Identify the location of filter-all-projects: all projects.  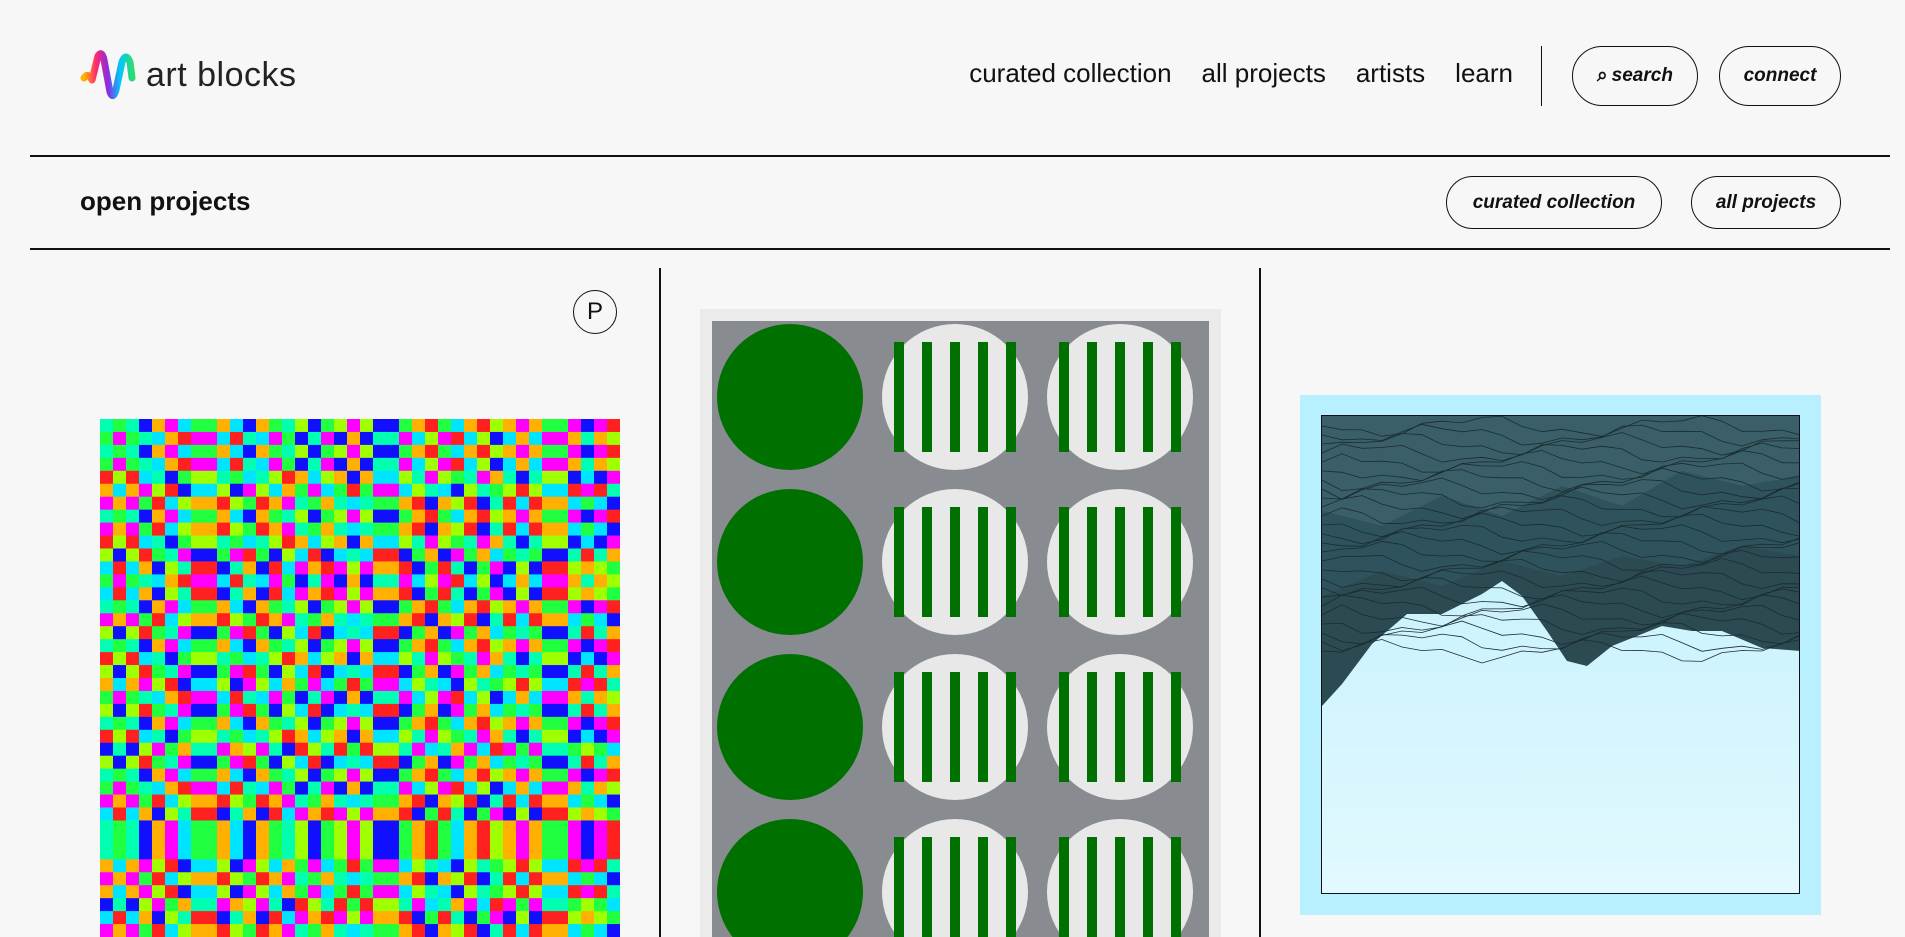
(1766, 202).